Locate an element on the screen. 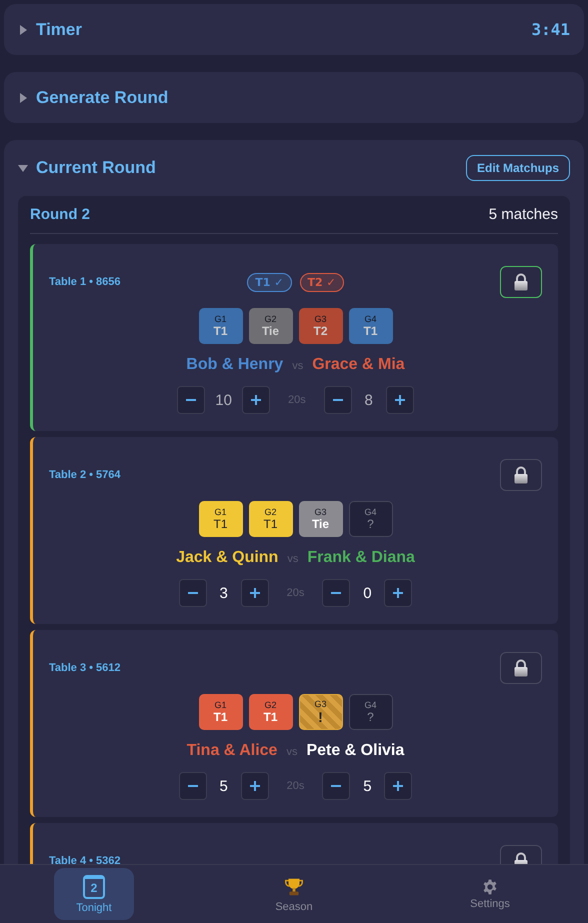 This screenshot has width=588, height=923. panel-title: Current Round is located at coordinates (96, 168).